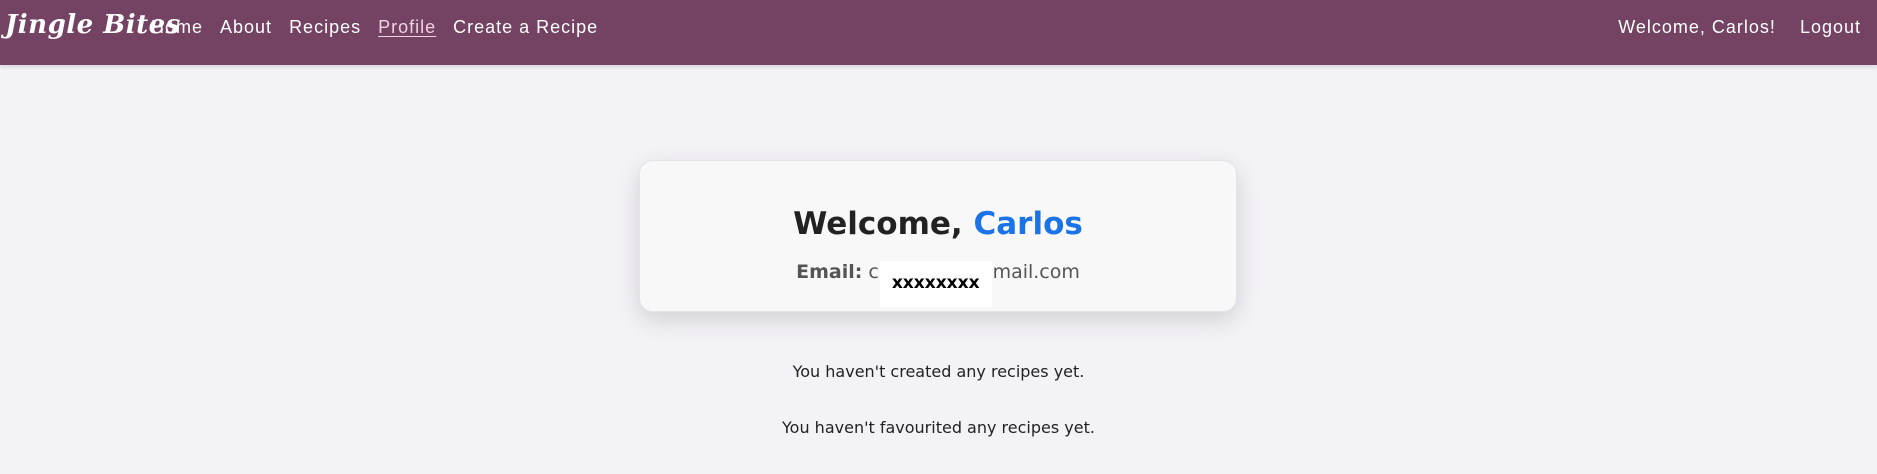 This screenshot has height=474, width=1877. What do you see at coordinates (1036, 272) in the screenshot?
I see `email-value-end: mail.com` at bounding box center [1036, 272].